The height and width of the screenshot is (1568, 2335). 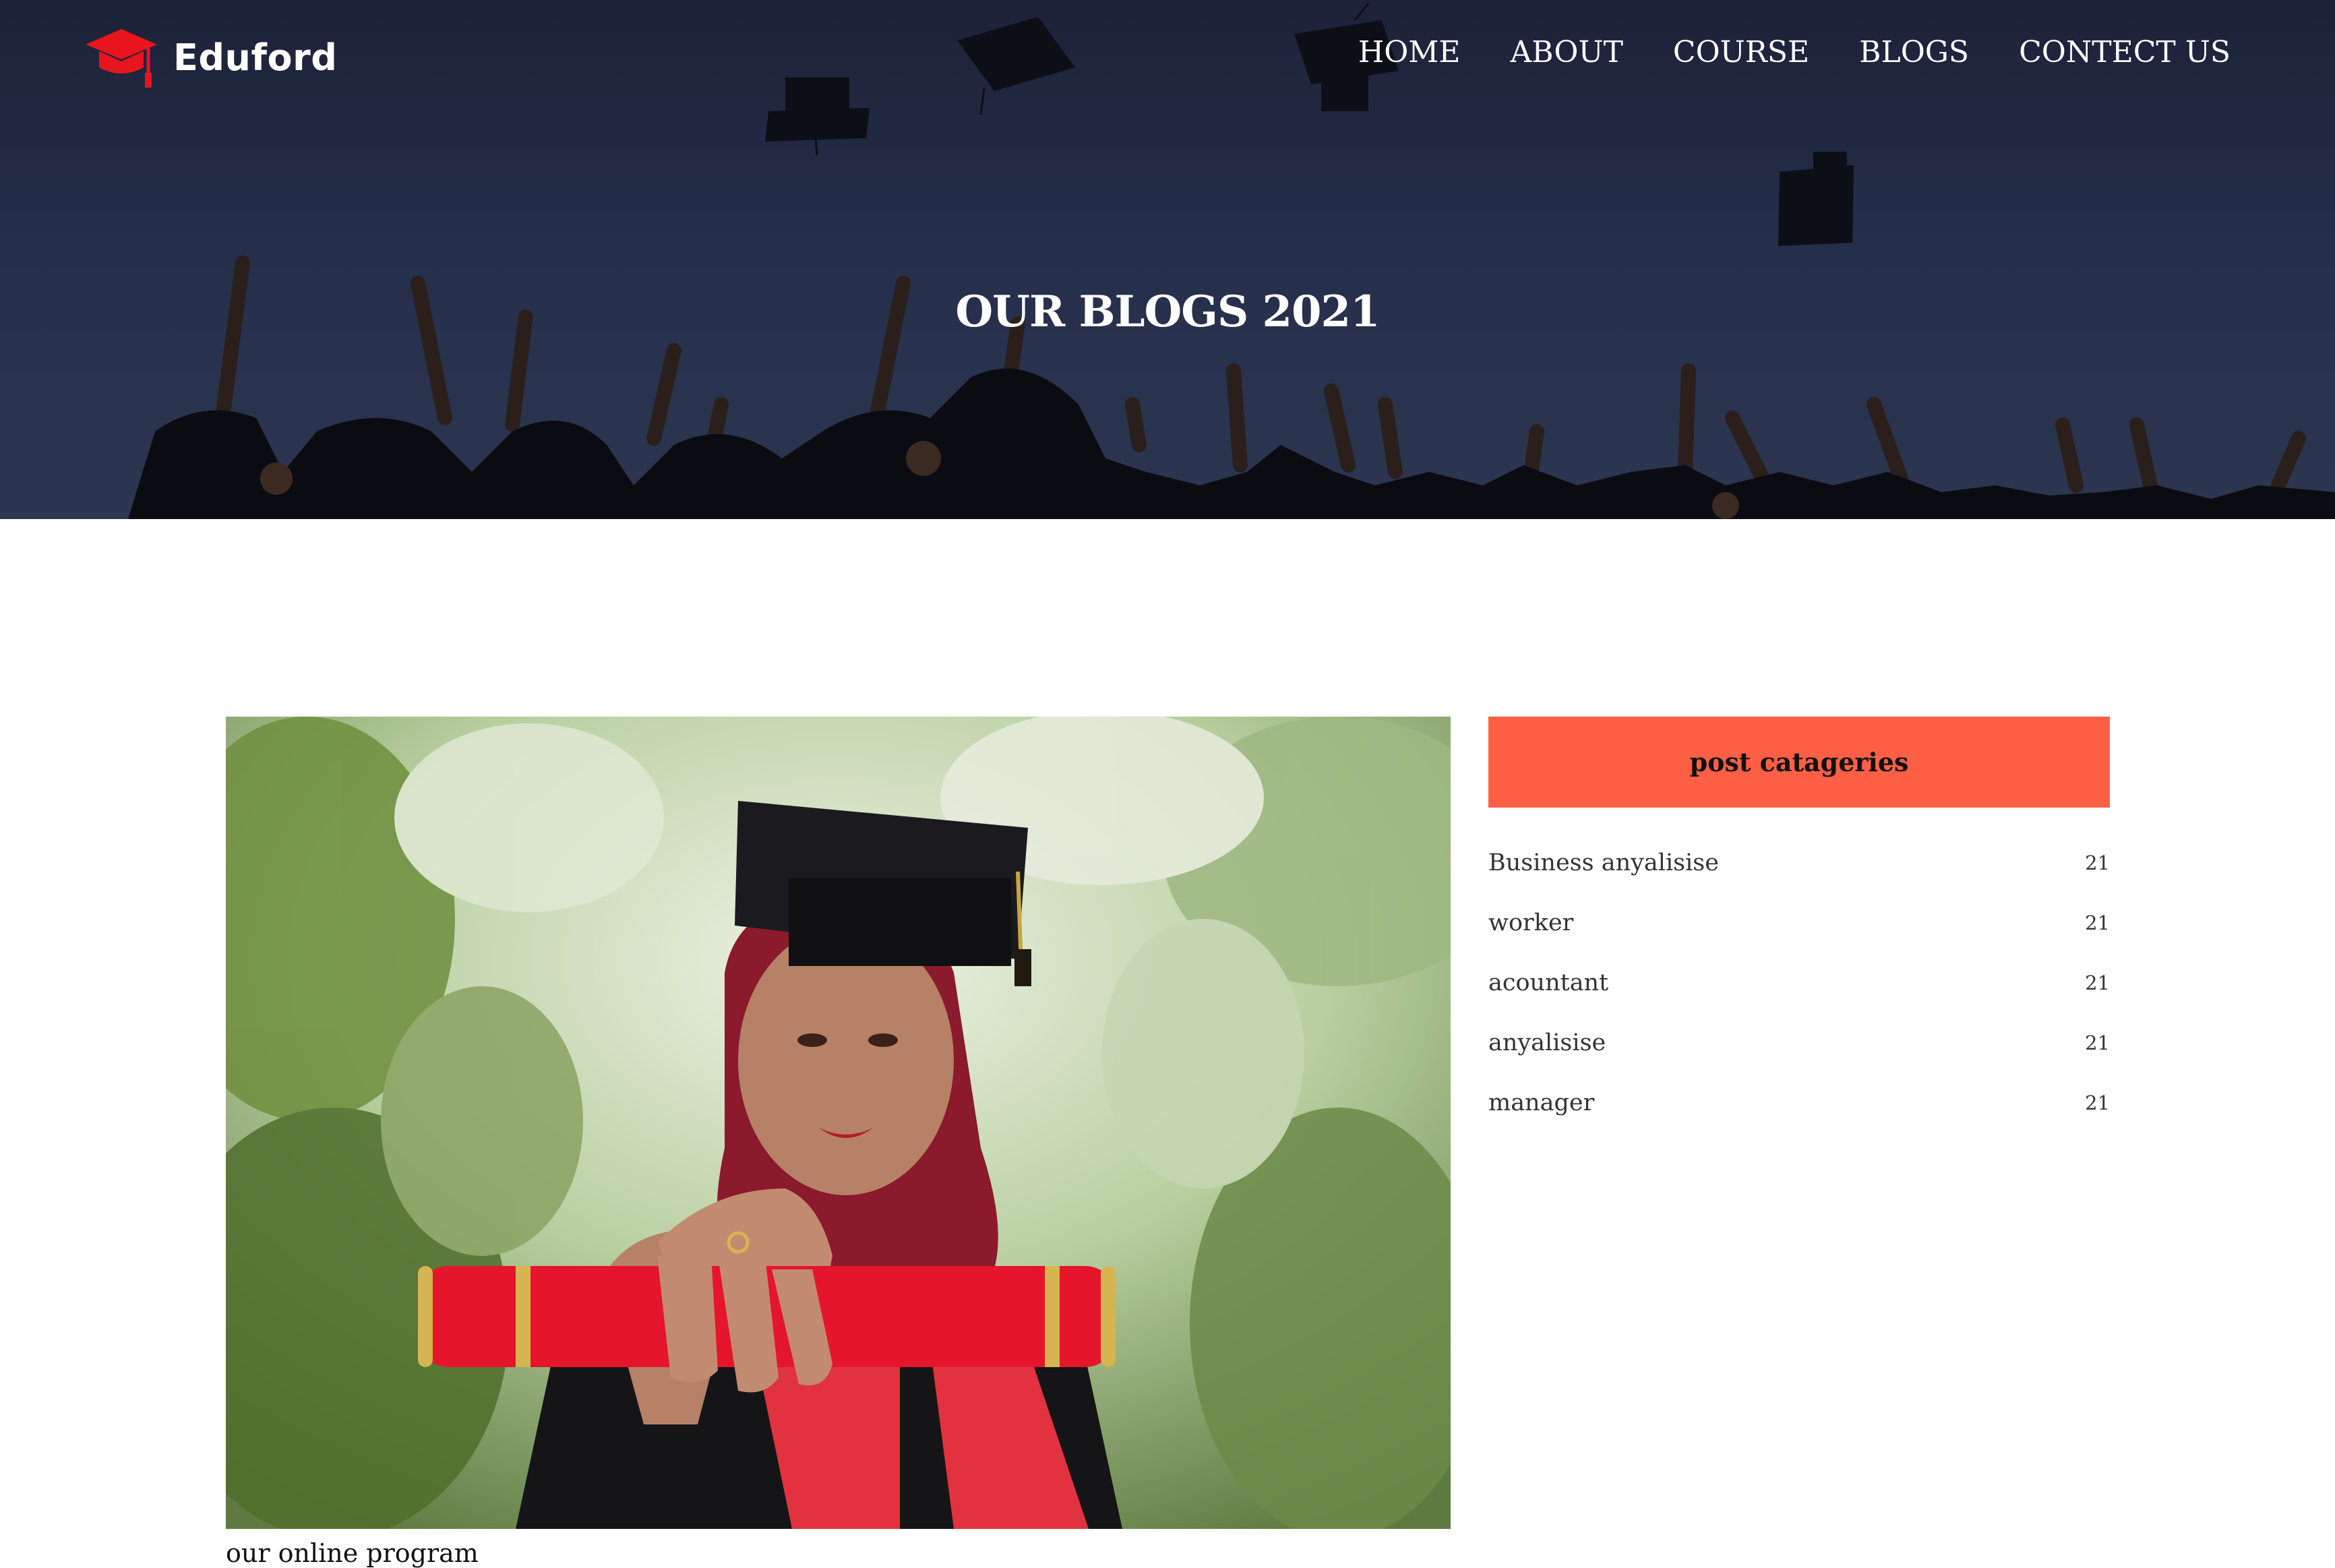 What do you see at coordinates (1531, 922) in the screenshot?
I see `category-name: worker` at bounding box center [1531, 922].